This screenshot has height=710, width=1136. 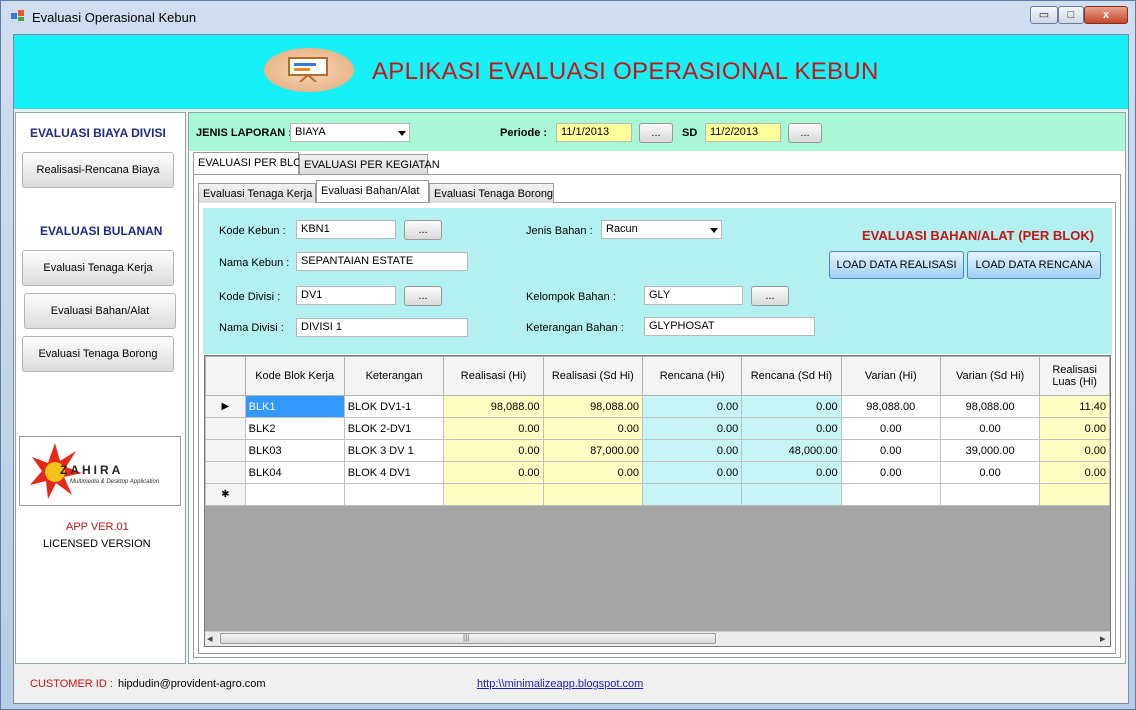 I want to click on kode-divisi-field: DV1, so click(x=346, y=295).